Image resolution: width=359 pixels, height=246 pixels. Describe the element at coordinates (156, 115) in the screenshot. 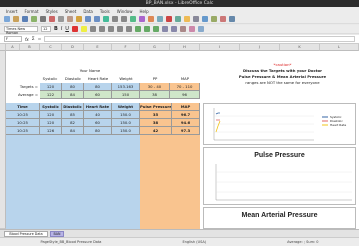

I see `table-cell: 35` at that location.